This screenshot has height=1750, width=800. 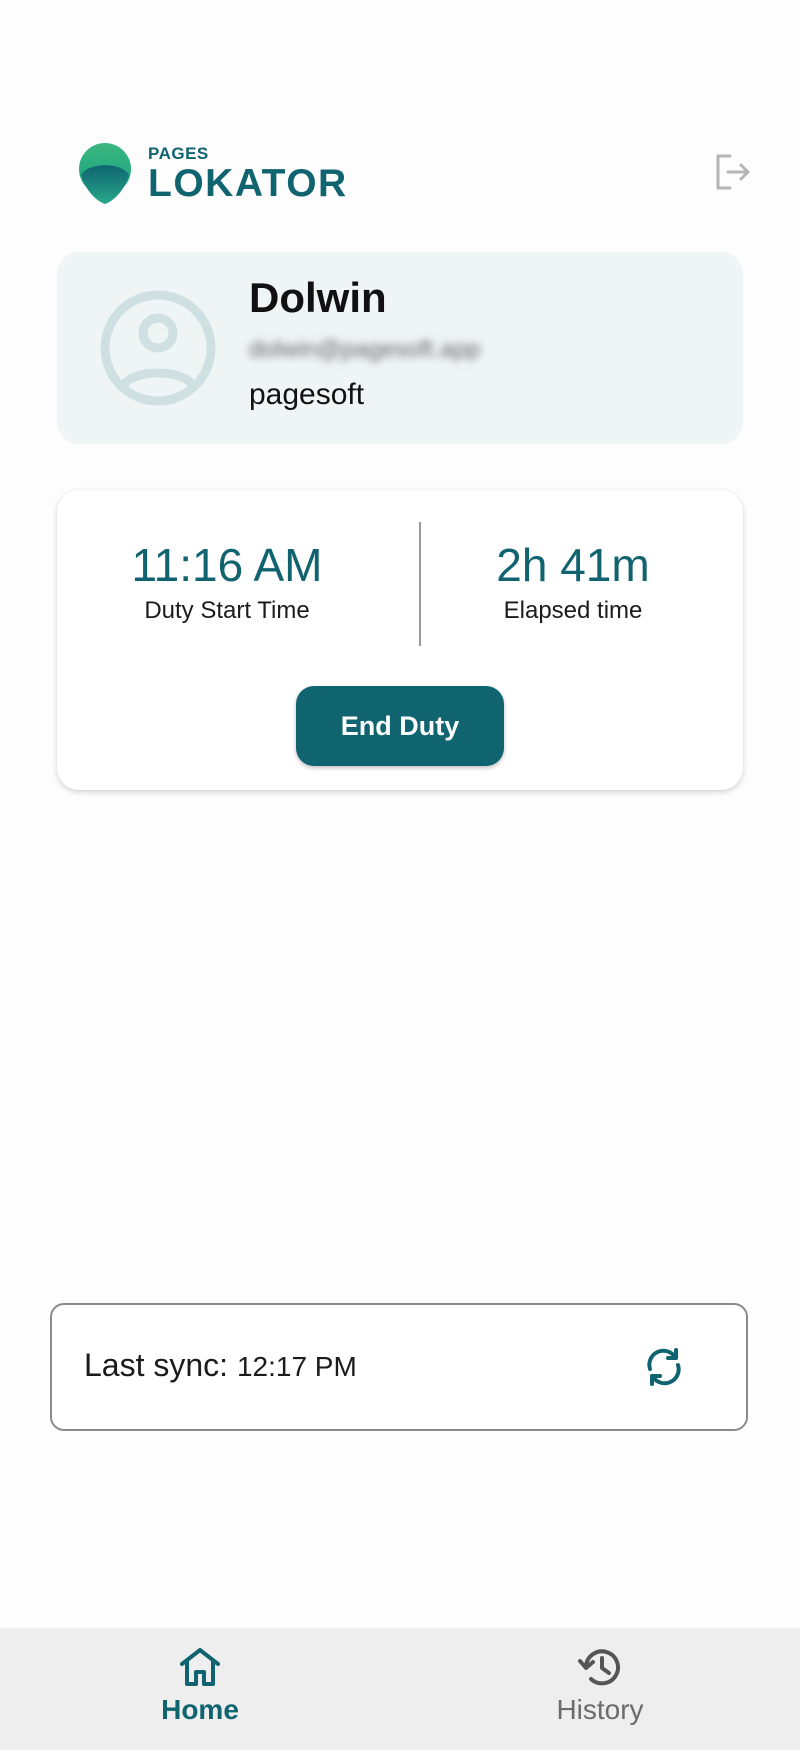 I want to click on history-icon, so click(x=599, y=1667).